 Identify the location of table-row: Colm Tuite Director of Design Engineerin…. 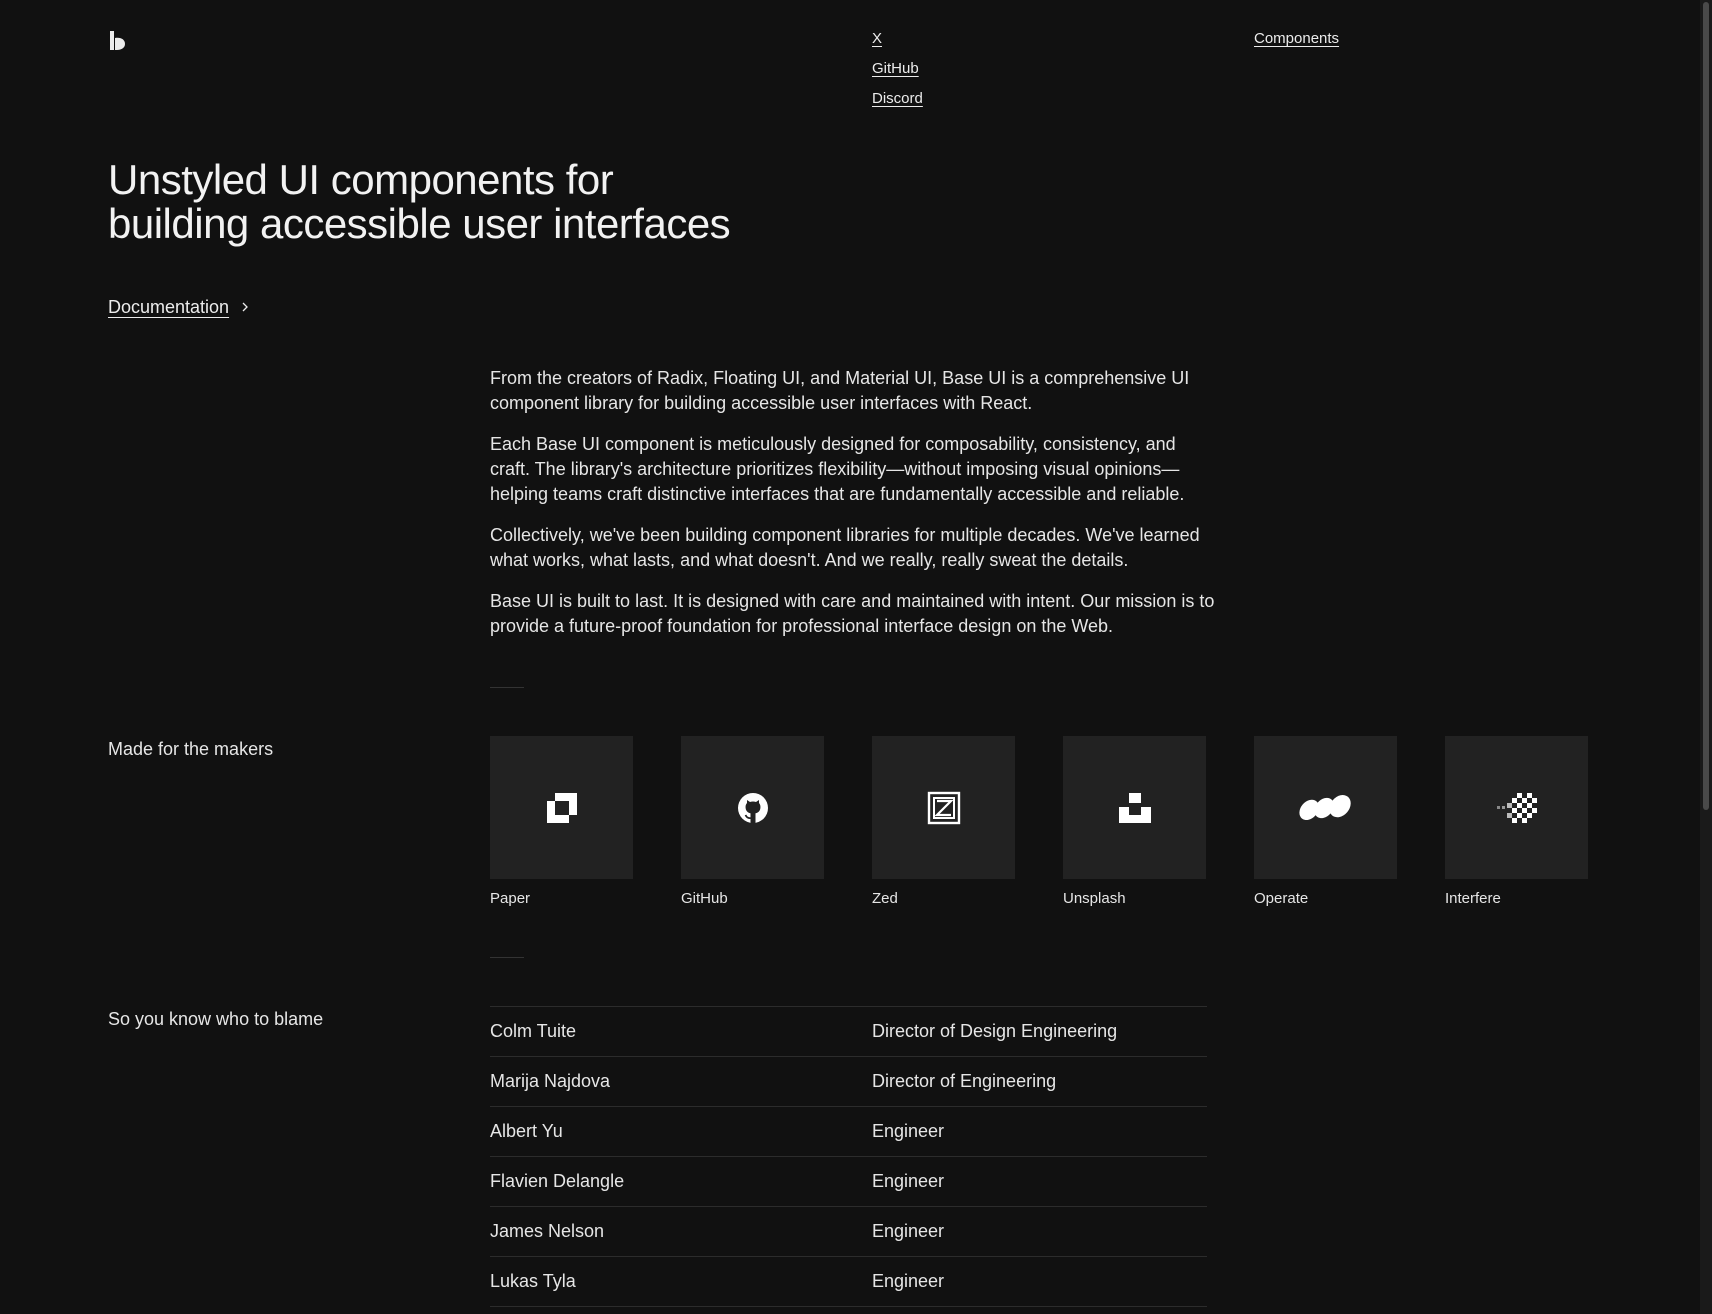
(848, 1032).